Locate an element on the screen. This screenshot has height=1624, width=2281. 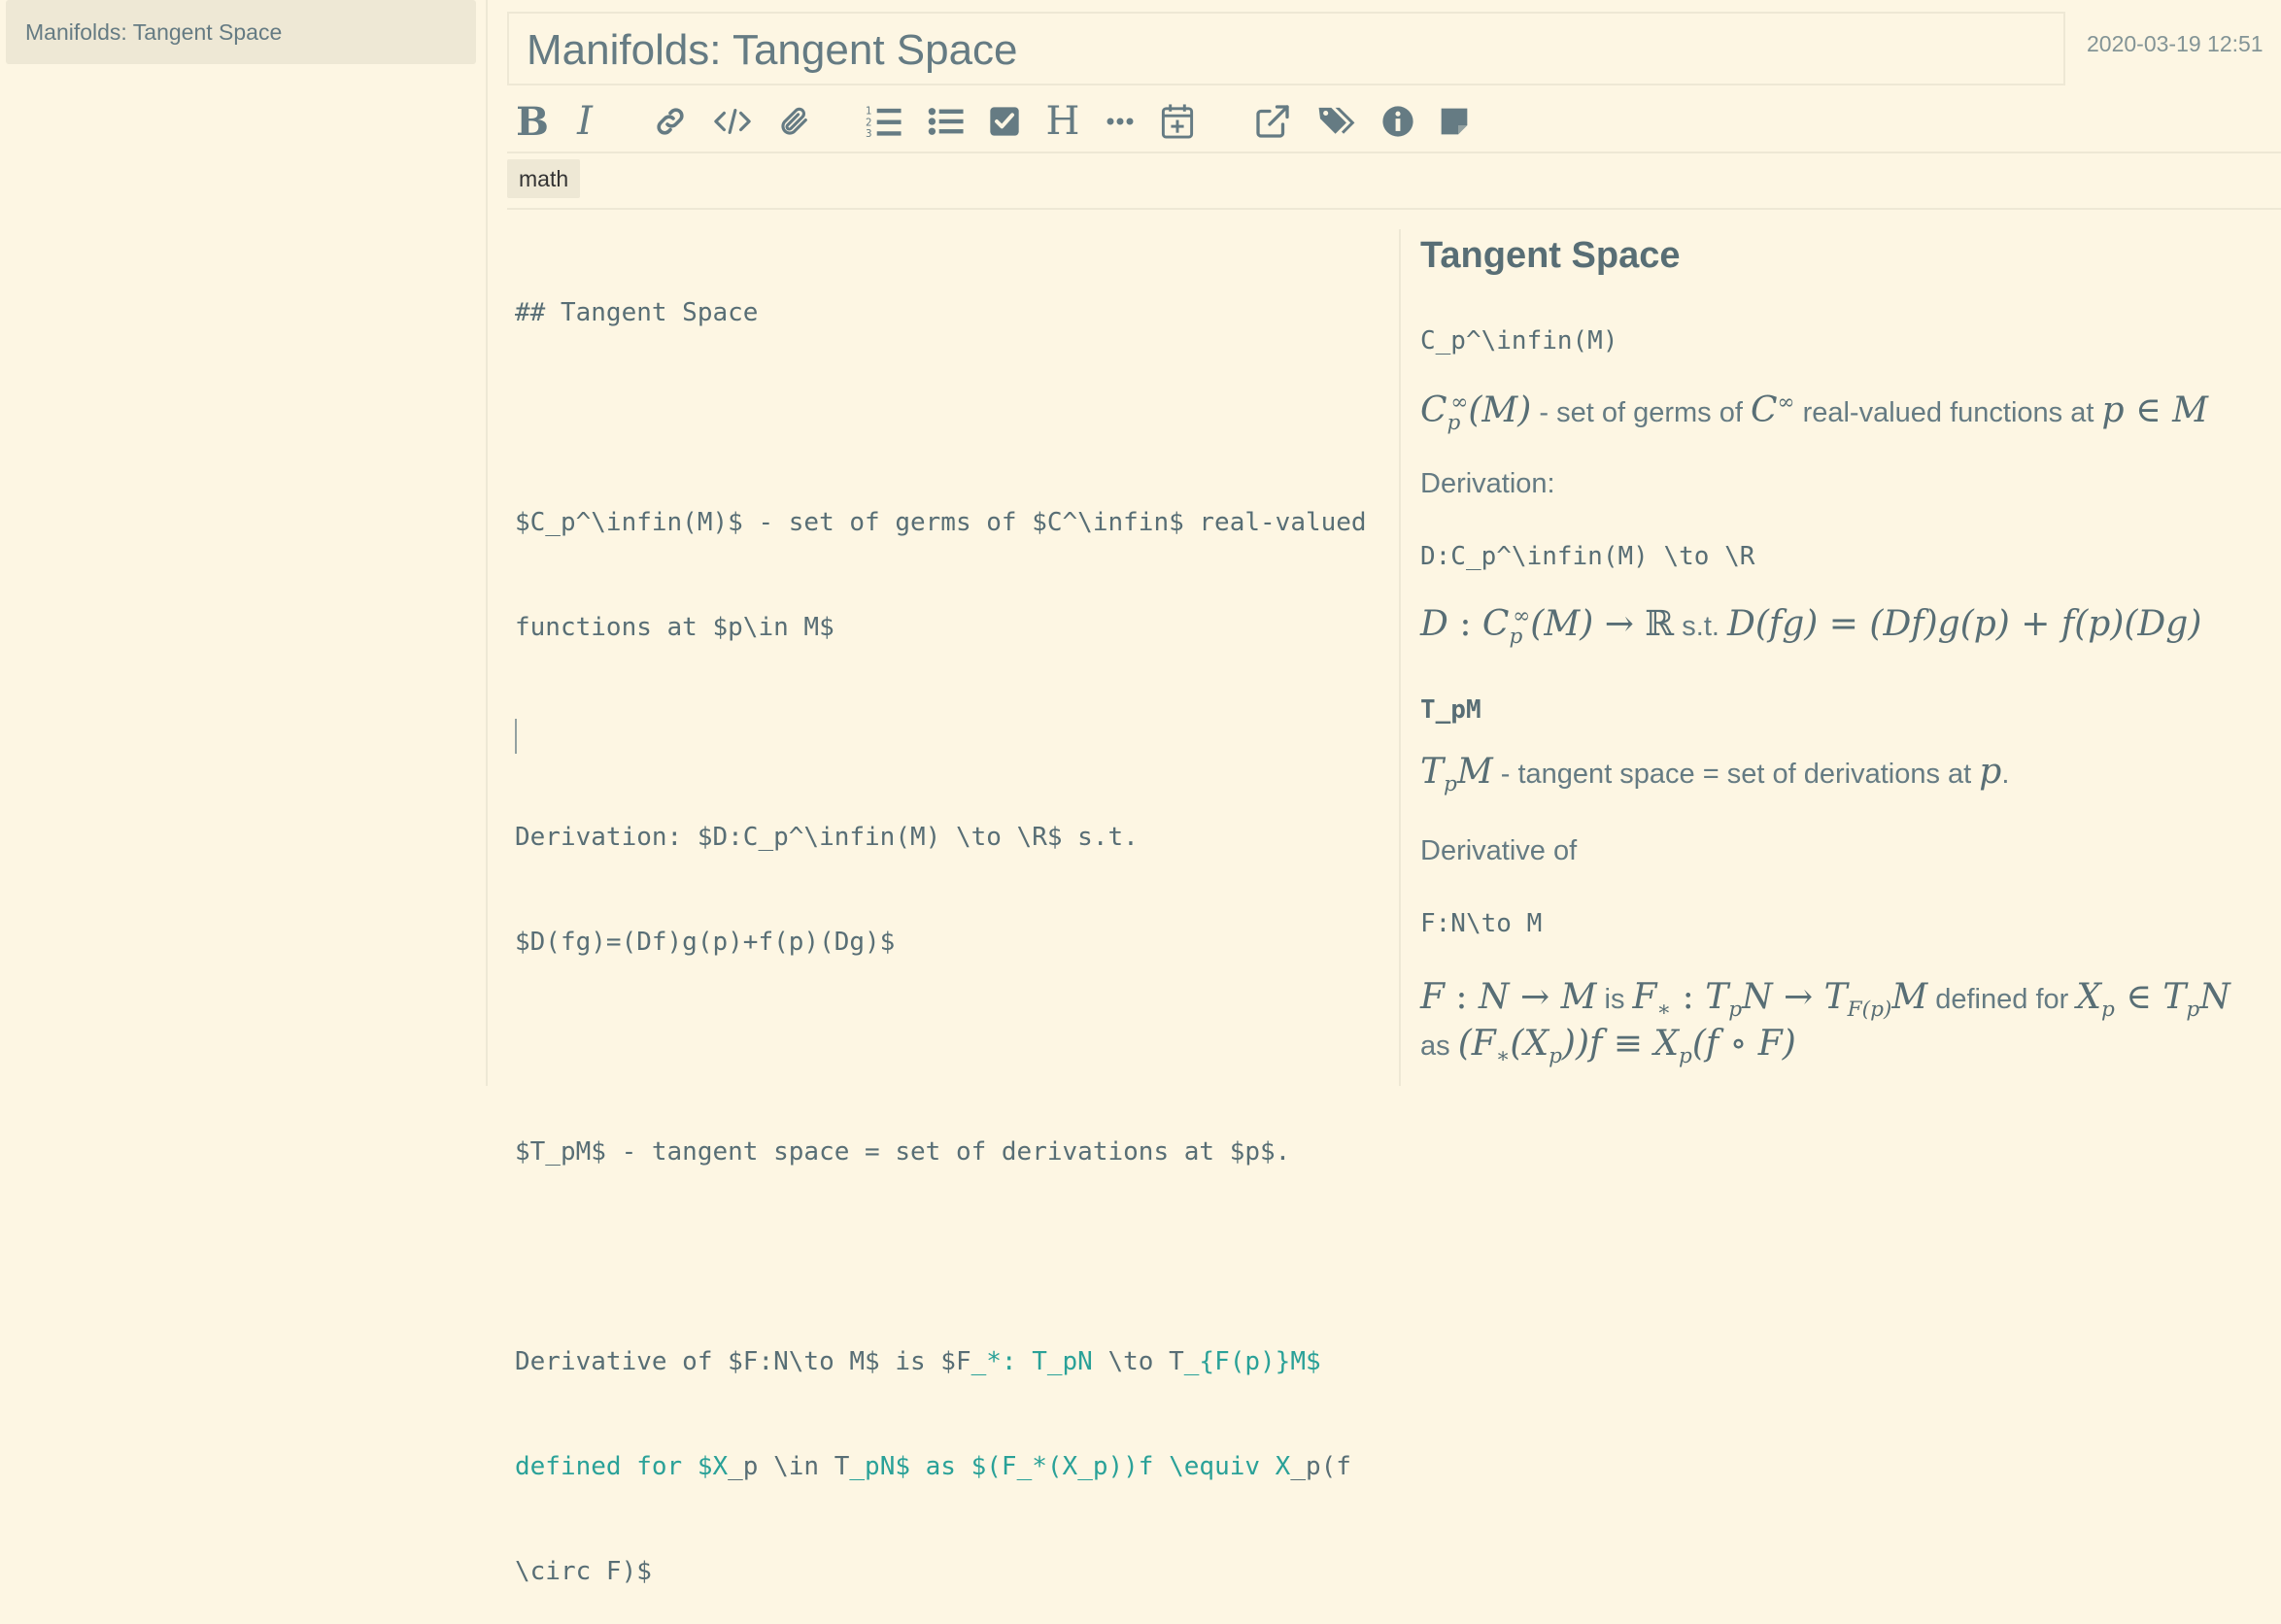
note-title-box is located at coordinates (1286, 48).